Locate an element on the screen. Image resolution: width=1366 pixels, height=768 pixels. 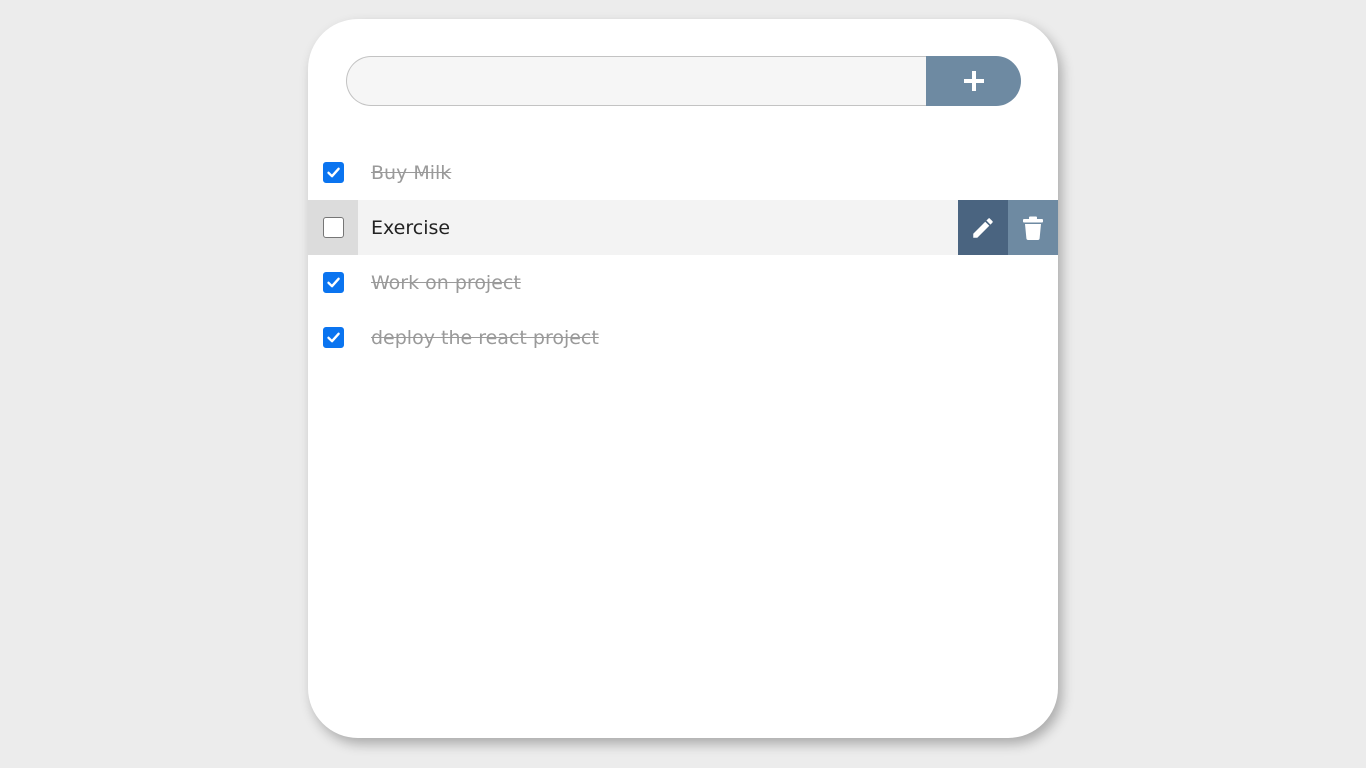
new-task-input is located at coordinates (636, 81).